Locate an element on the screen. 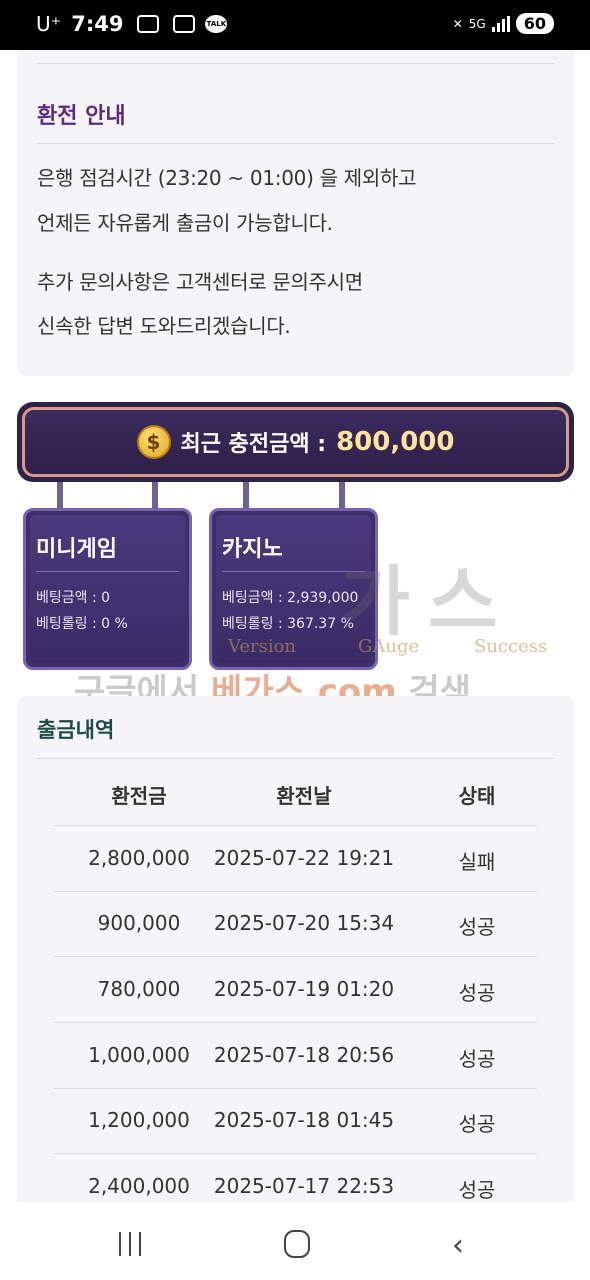 Image resolution: width=590 pixels, height=1280 pixels. status-bar: U⁺ 7:49 TALK ✕ 5G 60 is located at coordinates (295, 25).